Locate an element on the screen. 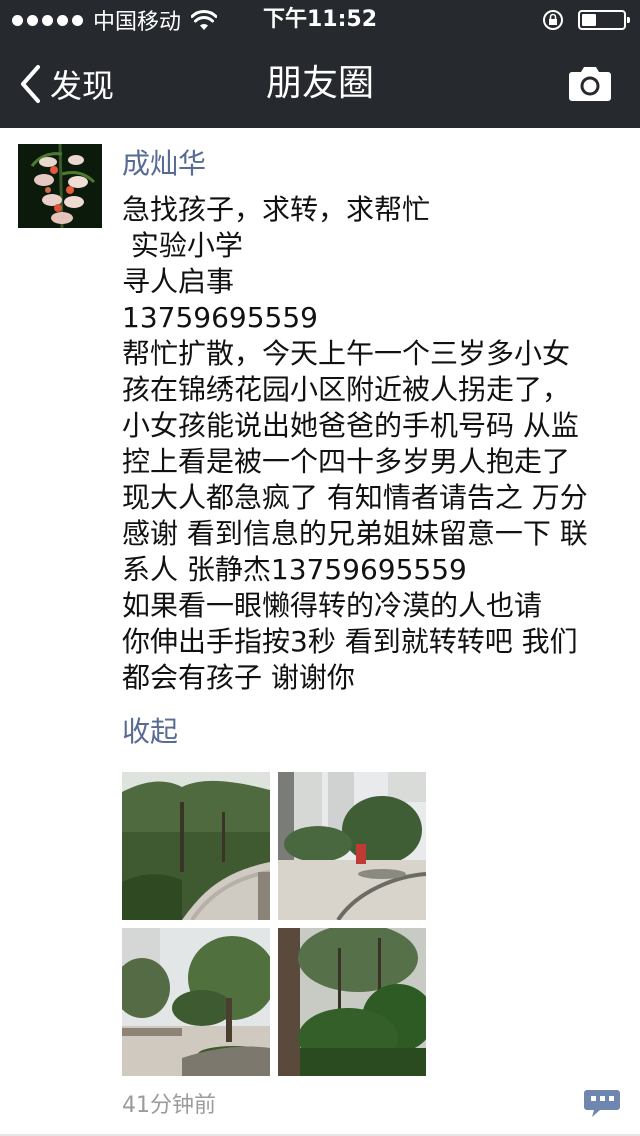 Image resolution: width=640 pixels, height=1136 pixels. rotation-lock-icon is located at coordinates (553, 20).